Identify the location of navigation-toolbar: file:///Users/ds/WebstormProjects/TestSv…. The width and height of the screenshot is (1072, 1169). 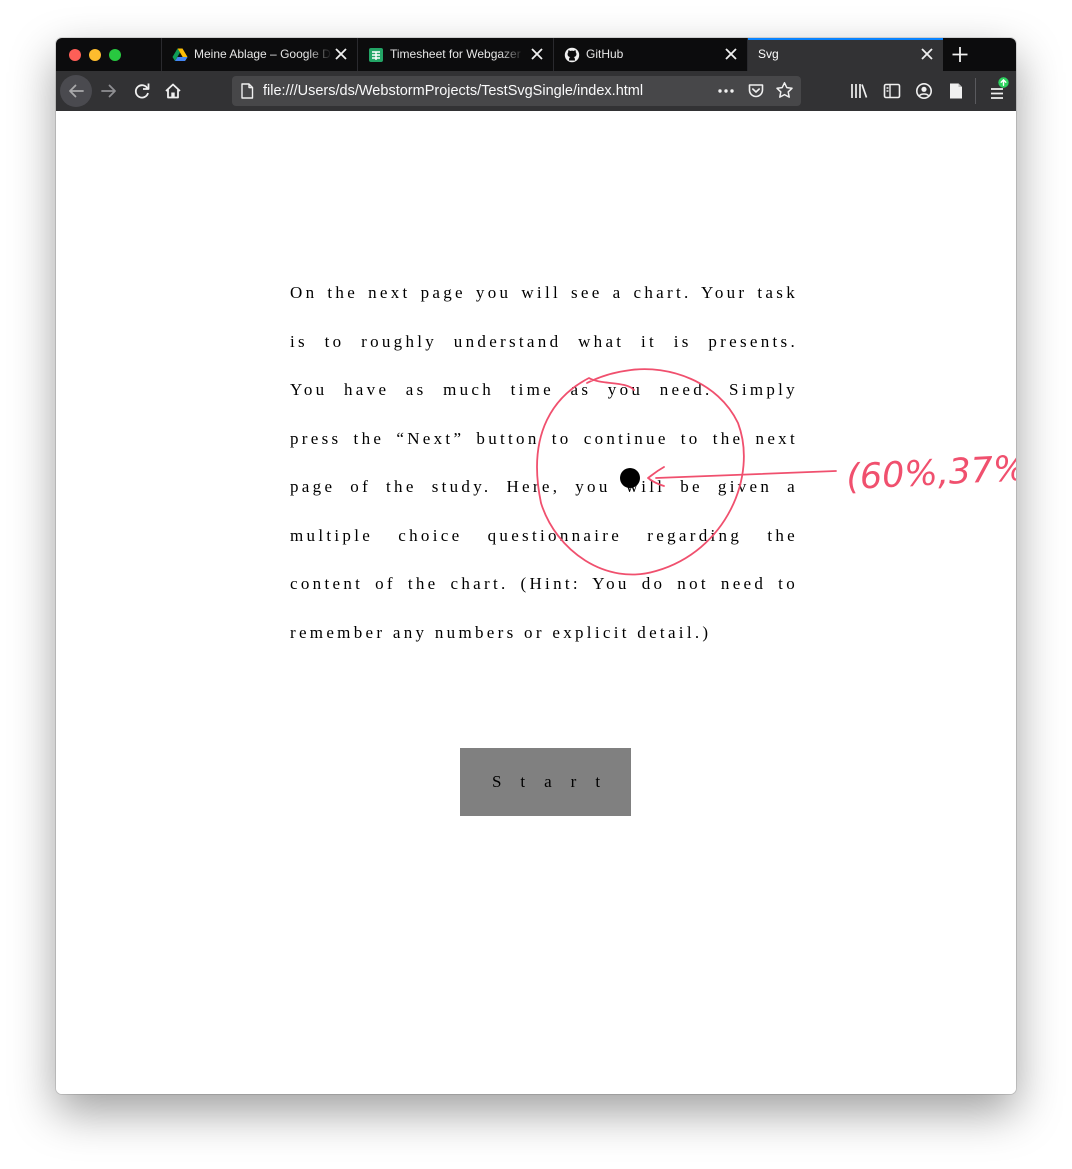
(536, 91).